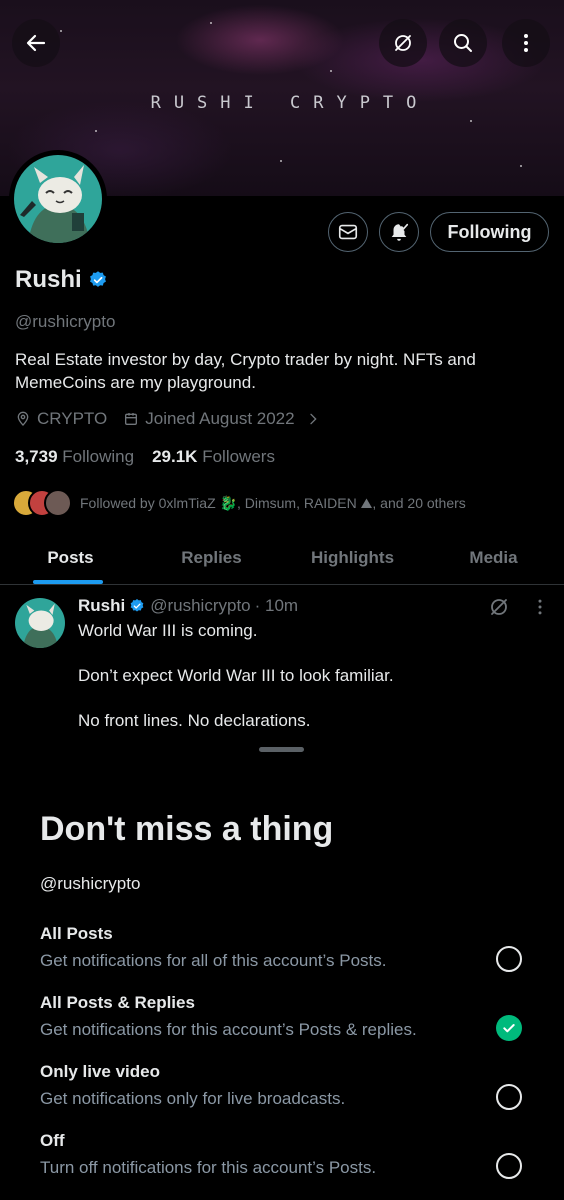 The image size is (564, 1200). I want to click on option-live-video-title: Only live video, so click(100, 1072).